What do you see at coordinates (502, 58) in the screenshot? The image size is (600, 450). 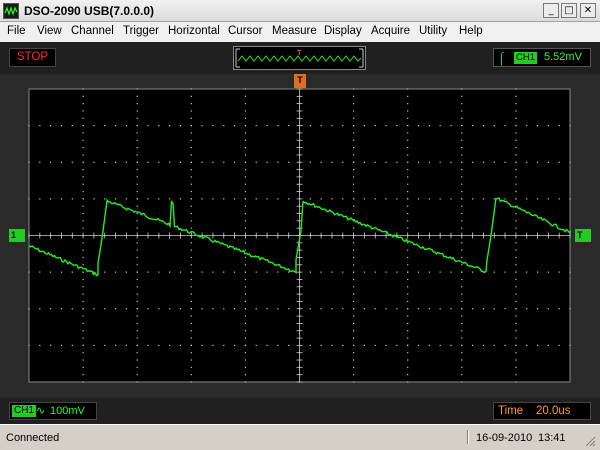 I see `rising-edge-icon: ⌠` at bounding box center [502, 58].